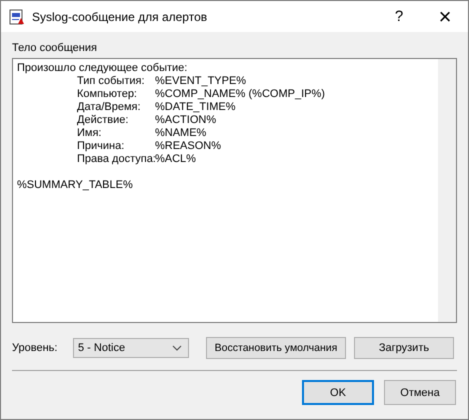 Image resolution: width=469 pixels, height=420 pixels. I want to click on field-name: Причина:, so click(101, 146).